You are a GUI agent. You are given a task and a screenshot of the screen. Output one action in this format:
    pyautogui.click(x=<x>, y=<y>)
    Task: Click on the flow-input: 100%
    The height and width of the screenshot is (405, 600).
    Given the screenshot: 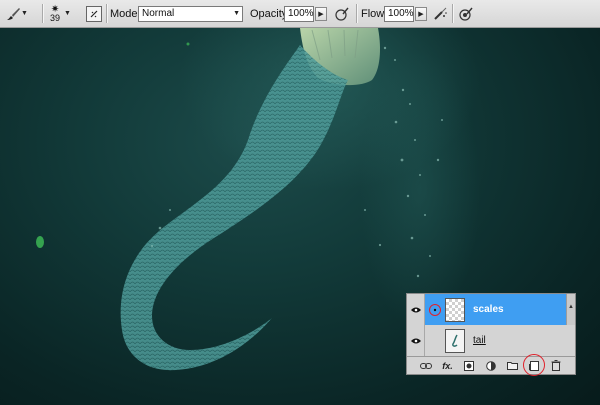 What is the action you would take?
    pyautogui.click(x=399, y=13)
    